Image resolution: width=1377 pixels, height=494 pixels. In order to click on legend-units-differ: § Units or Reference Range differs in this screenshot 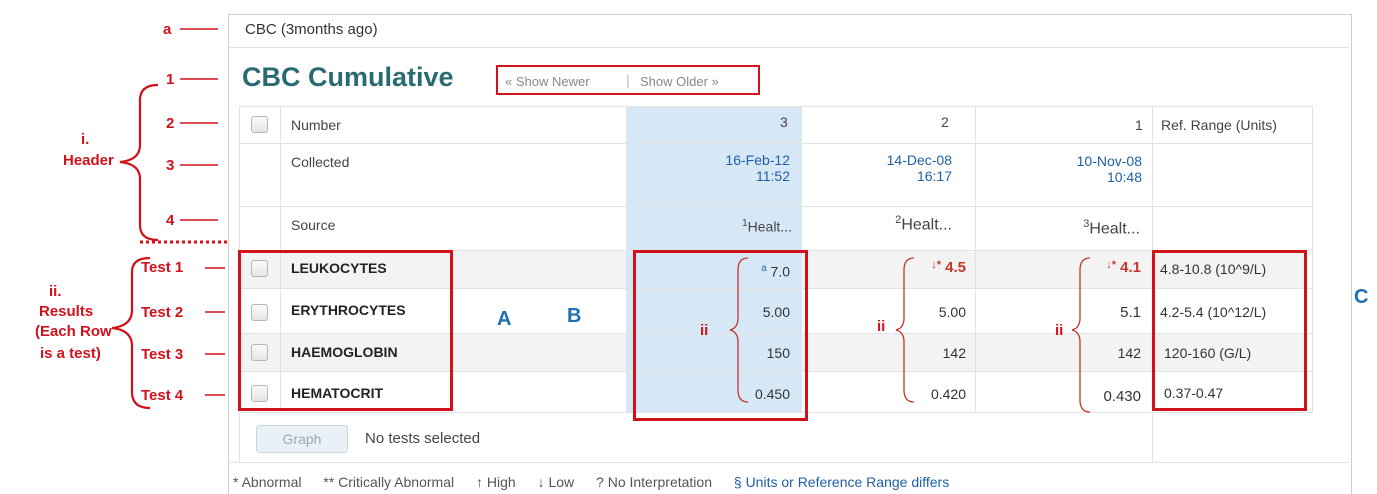, I will do `click(841, 482)`.